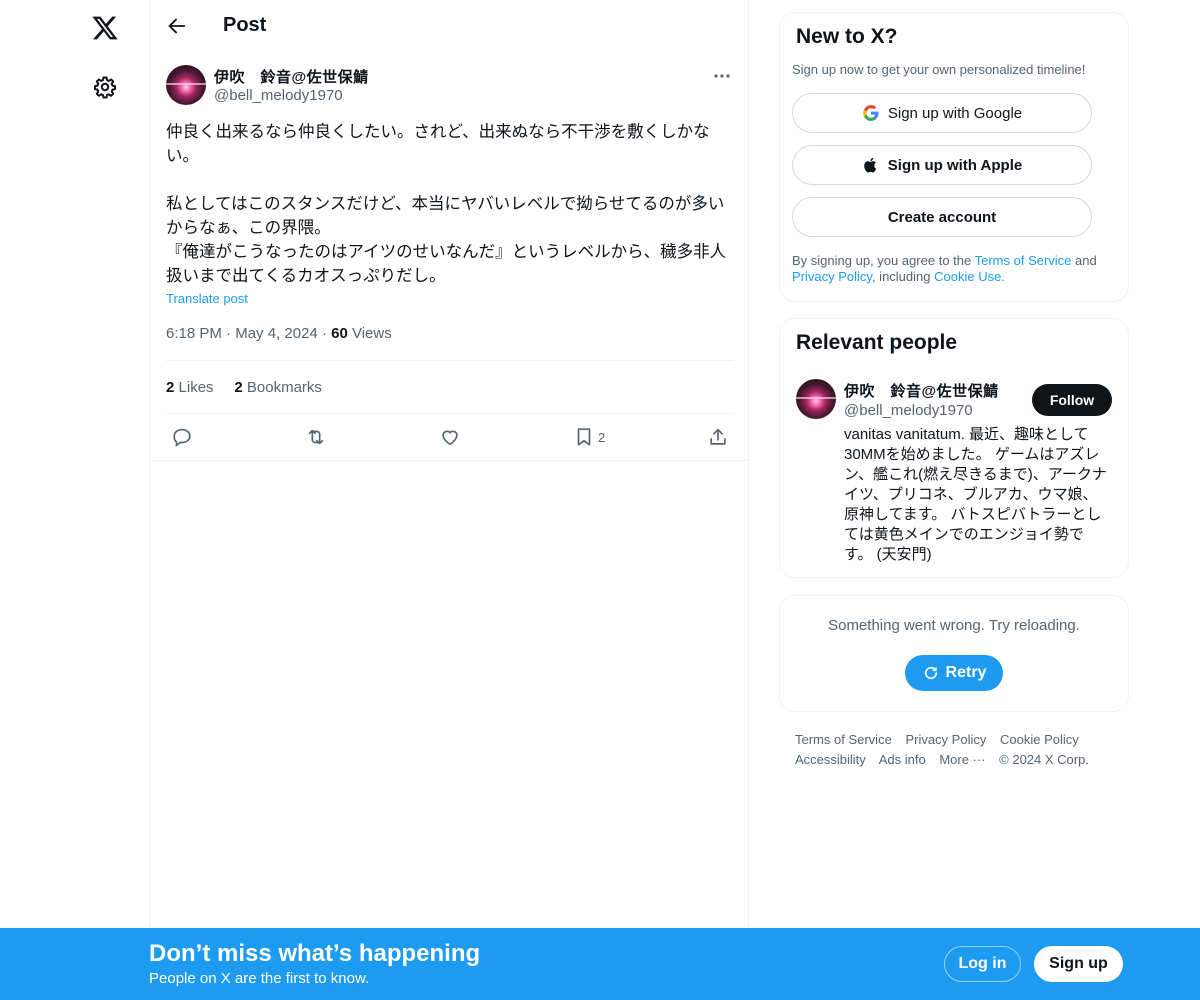  I want to click on footer-link-terms: Terms of Service, so click(843, 739).